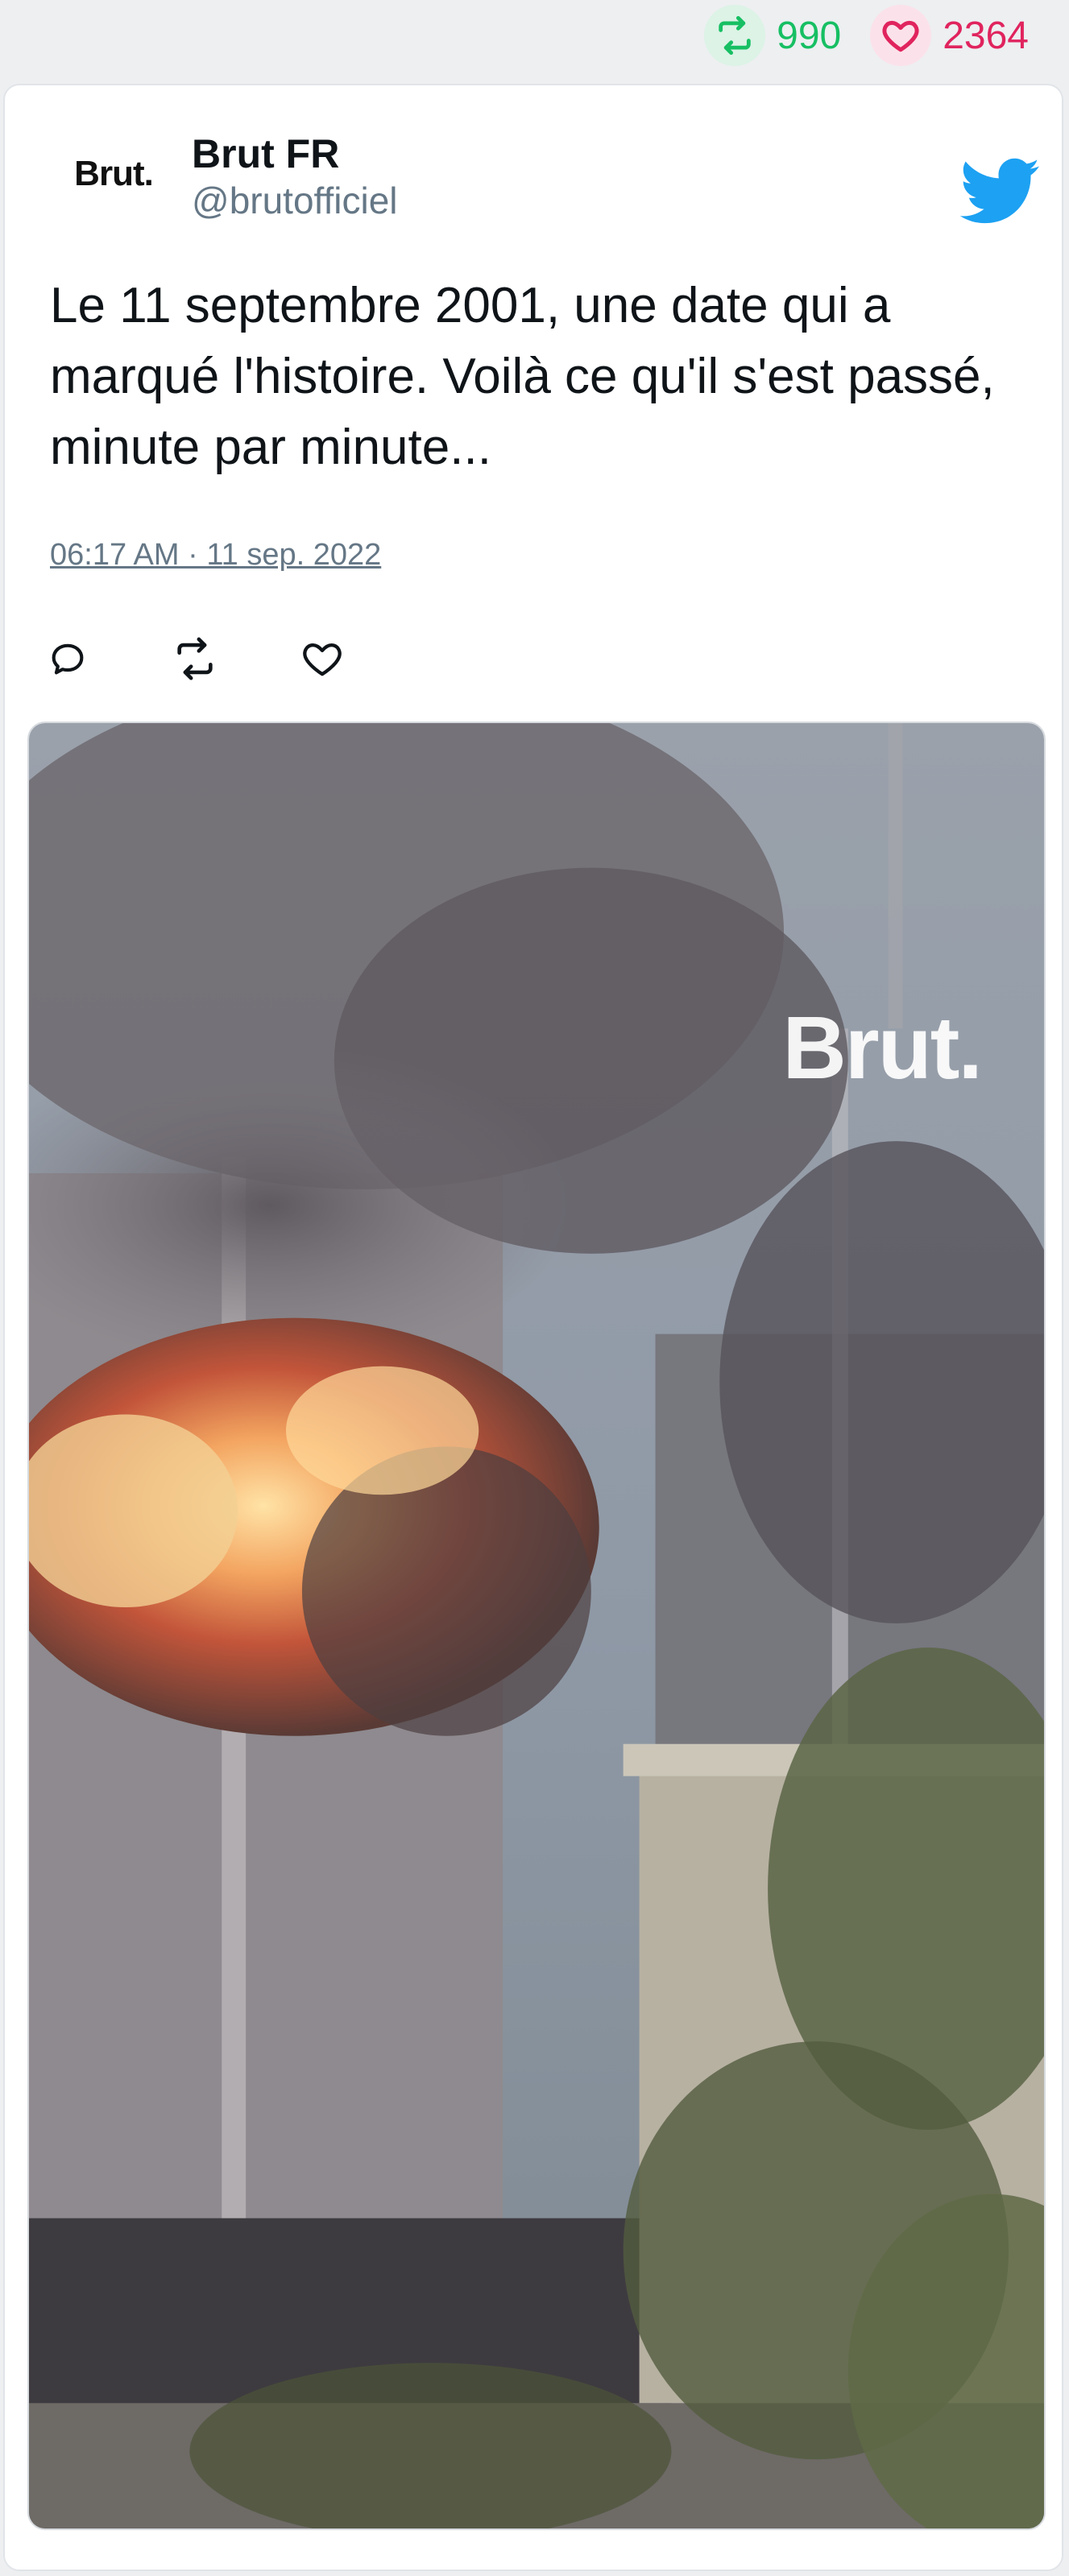  What do you see at coordinates (772, 36) in the screenshot?
I see `retweet-count-stat: 990` at bounding box center [772, 36].